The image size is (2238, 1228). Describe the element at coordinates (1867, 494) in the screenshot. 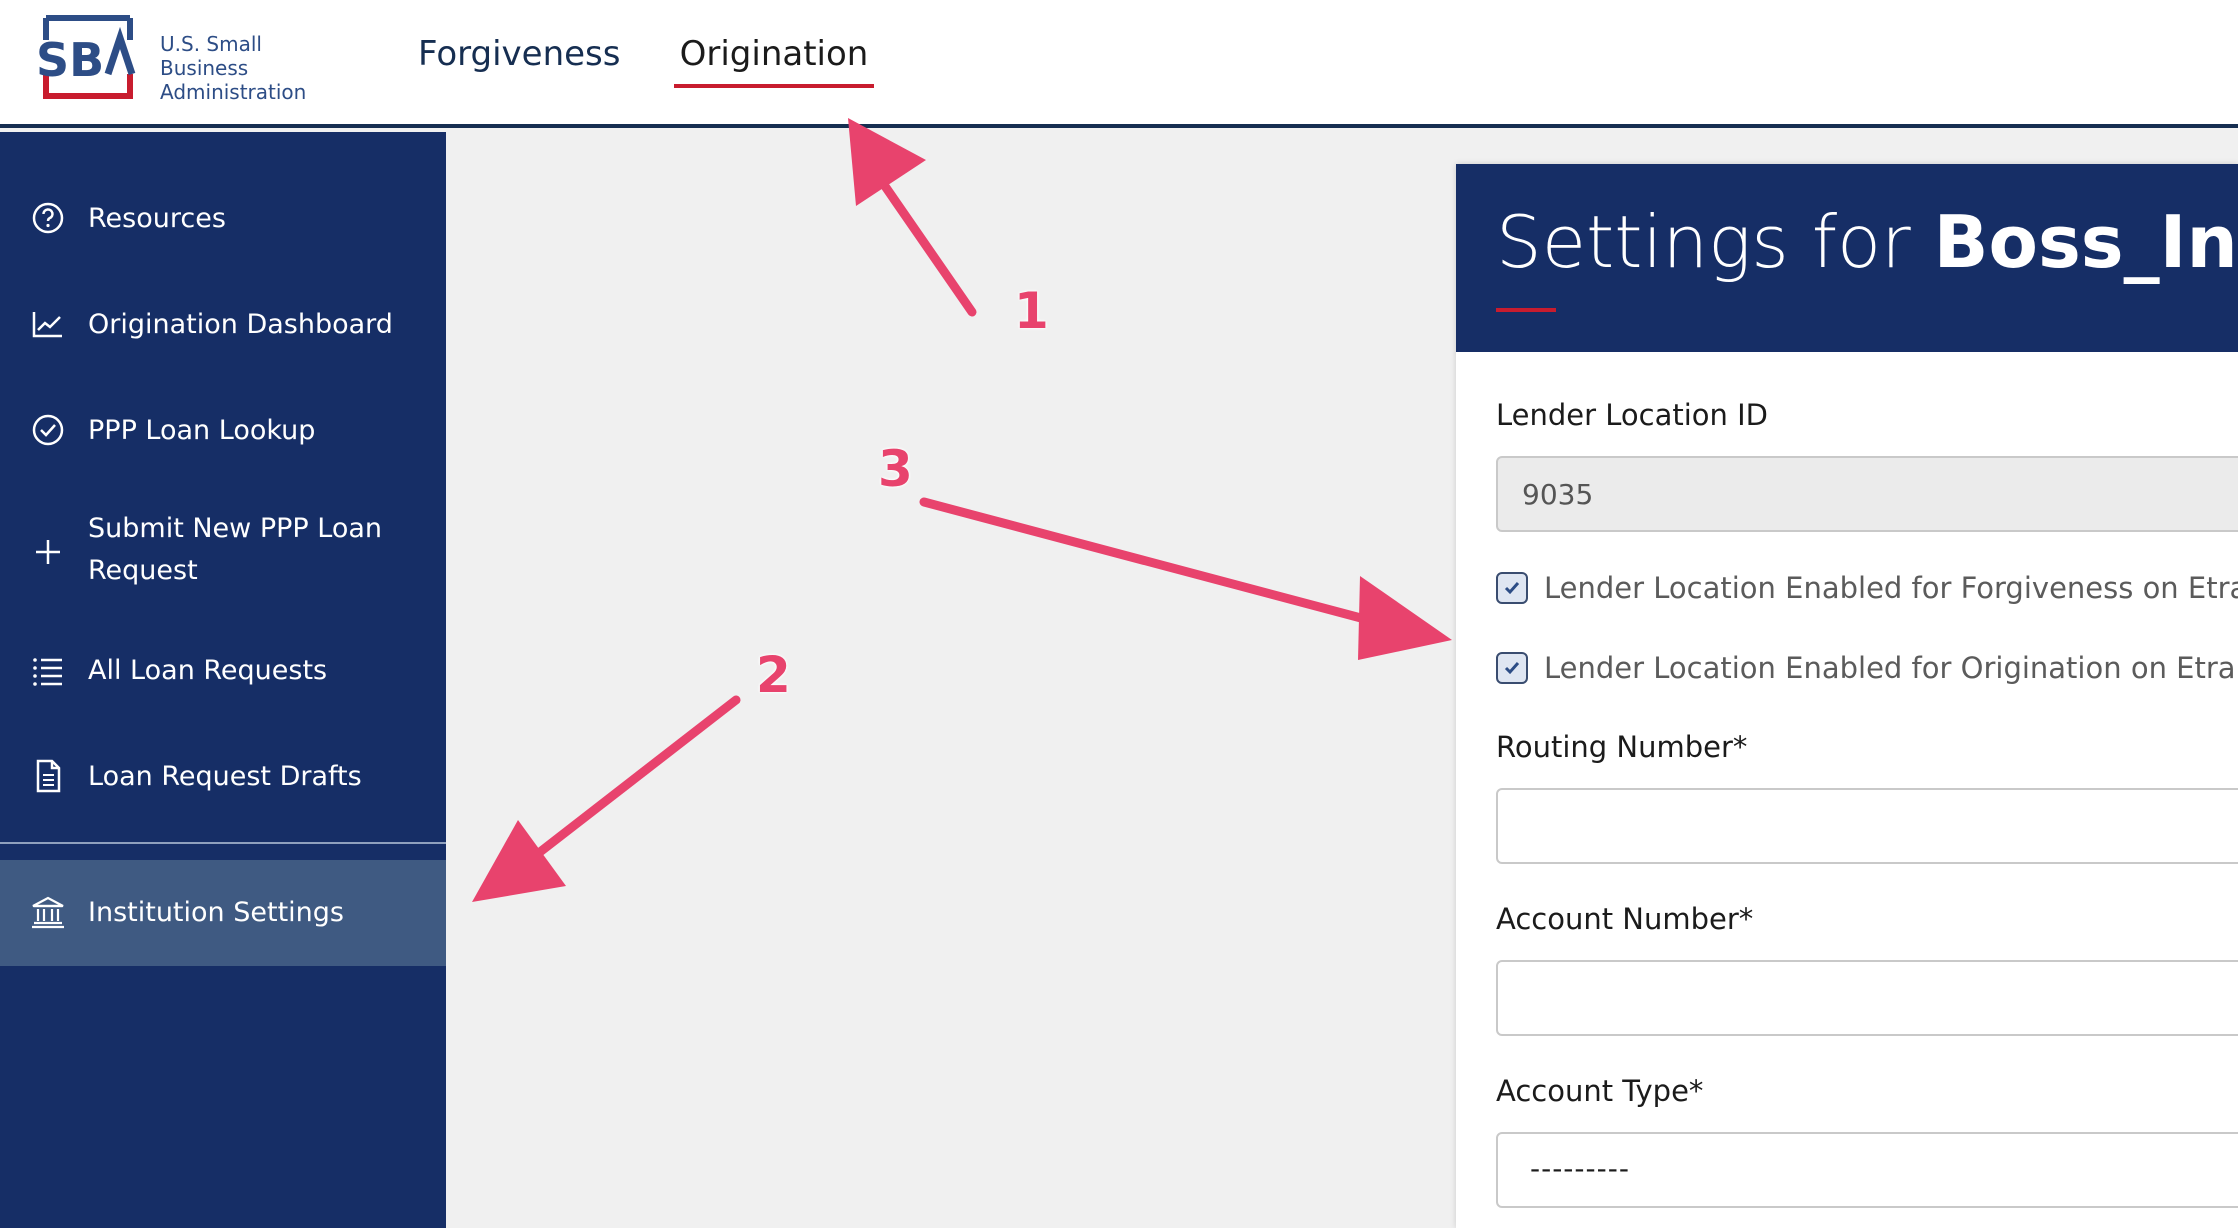

I see `lender-location-field` at that location.